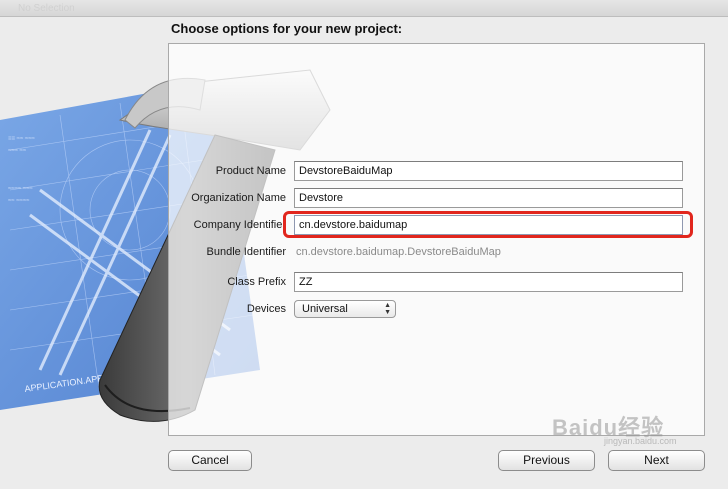  I want to click on window-title-bar: No Selection, so click(364, 8).